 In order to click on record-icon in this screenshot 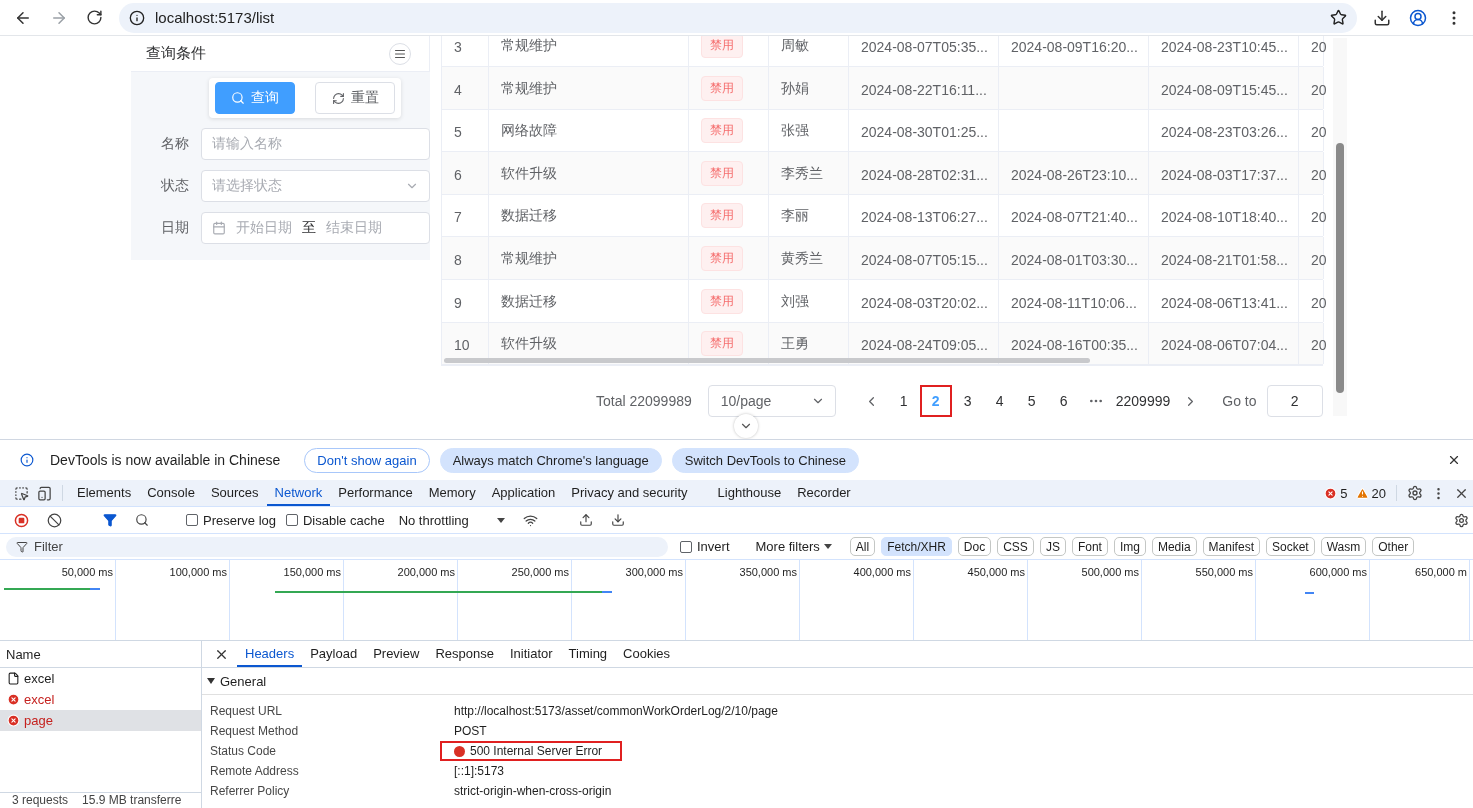, I will do `click(21, 520)`.